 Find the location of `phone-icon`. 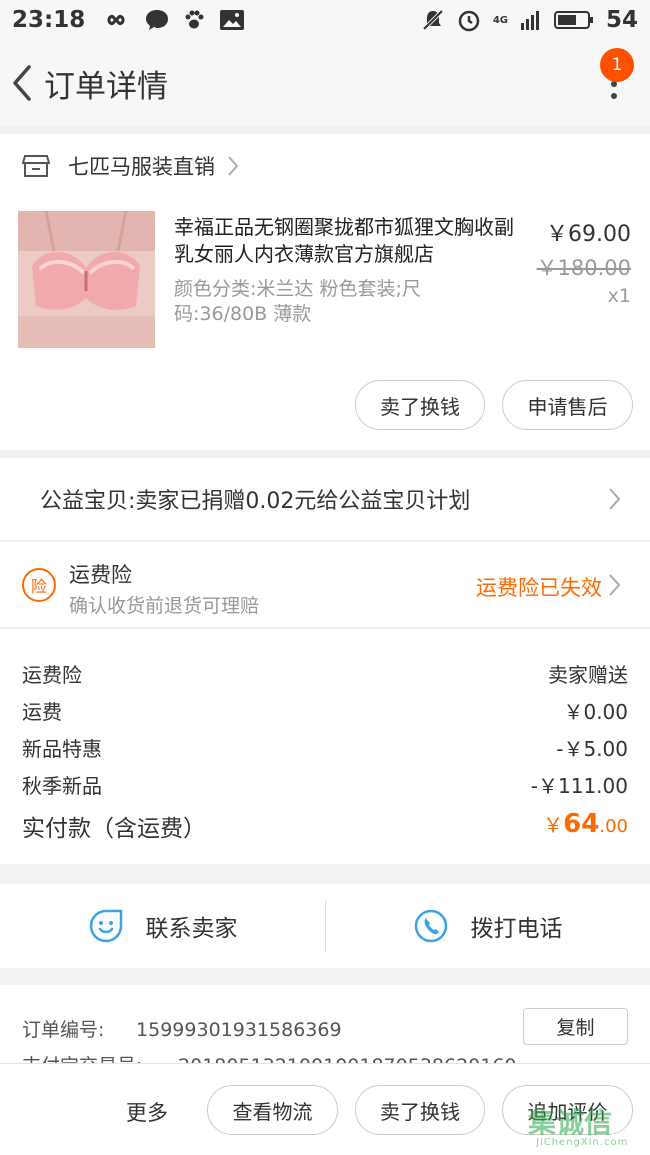

phone-icon is located at coordinates (430, 926).